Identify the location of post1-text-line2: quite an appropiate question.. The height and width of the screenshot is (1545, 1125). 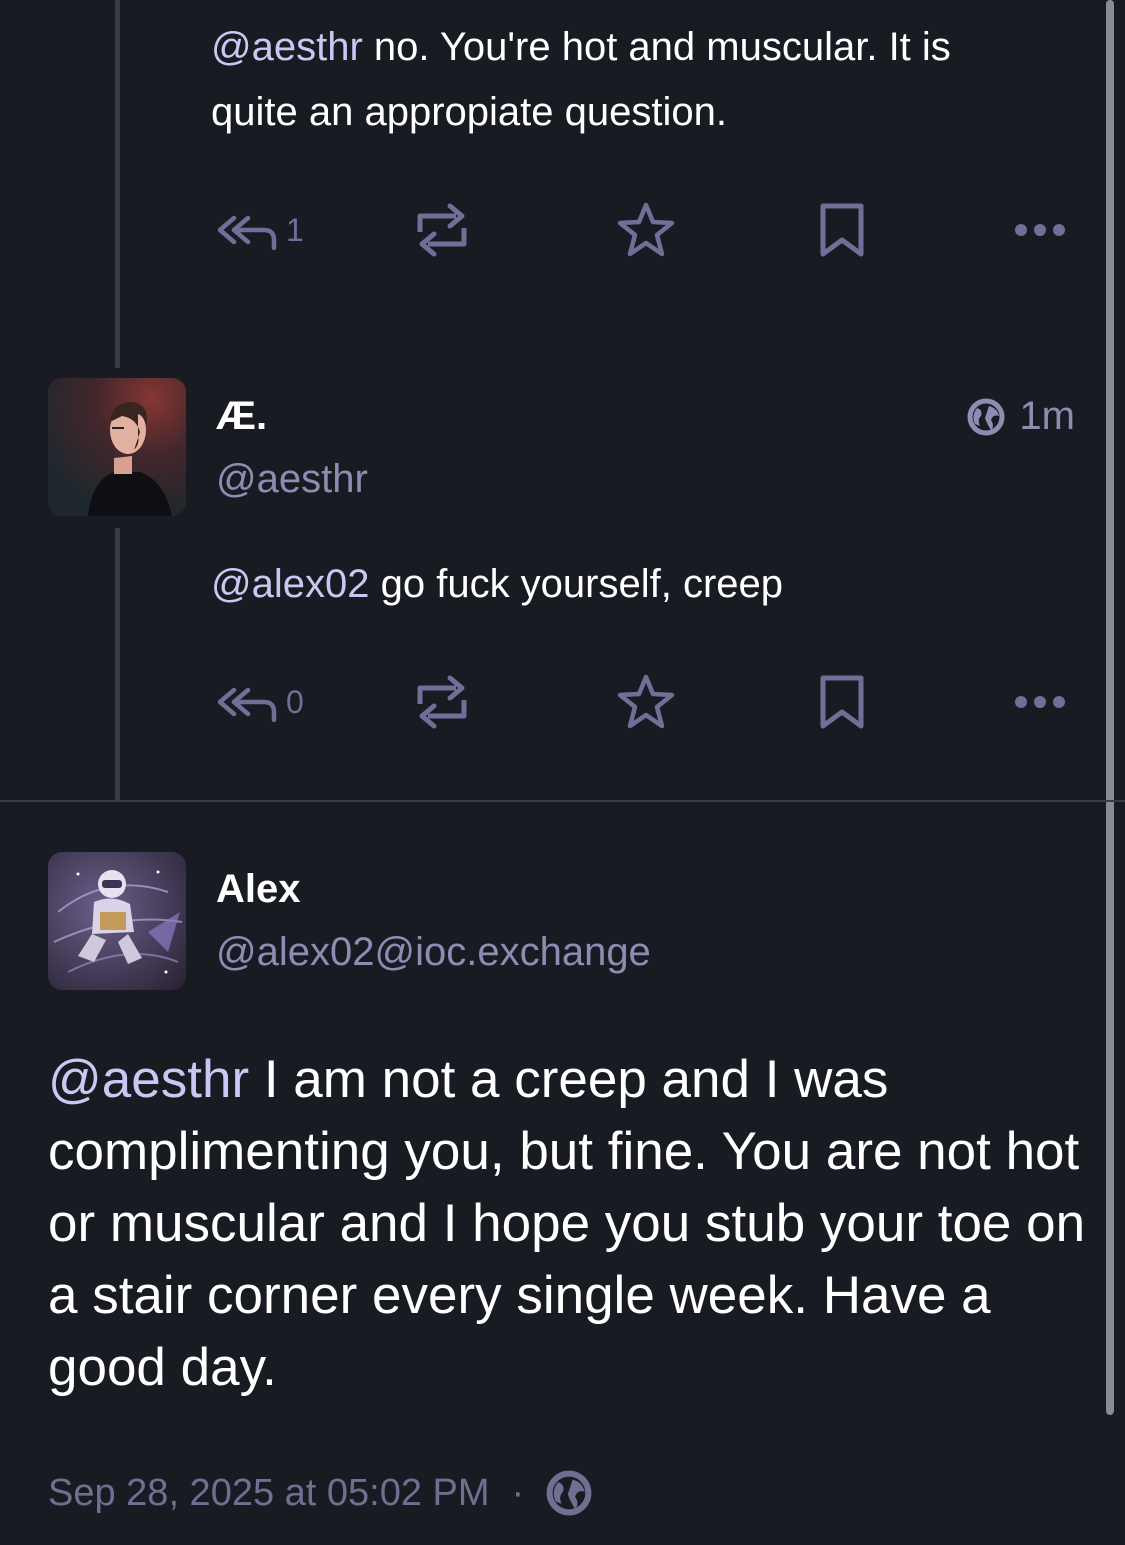
(469, 112).